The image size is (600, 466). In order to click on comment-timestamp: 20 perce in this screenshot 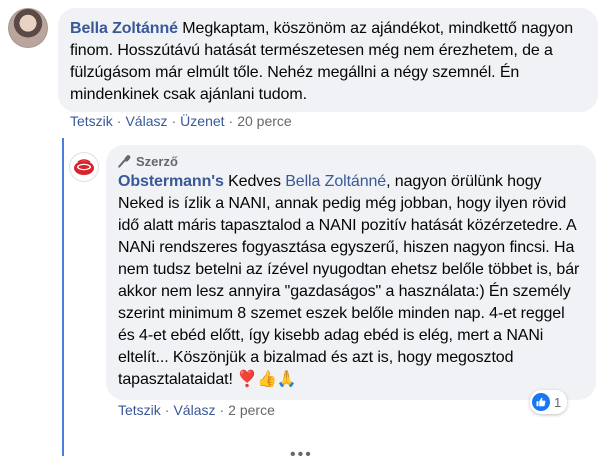, I will do `click(264, 121)`.